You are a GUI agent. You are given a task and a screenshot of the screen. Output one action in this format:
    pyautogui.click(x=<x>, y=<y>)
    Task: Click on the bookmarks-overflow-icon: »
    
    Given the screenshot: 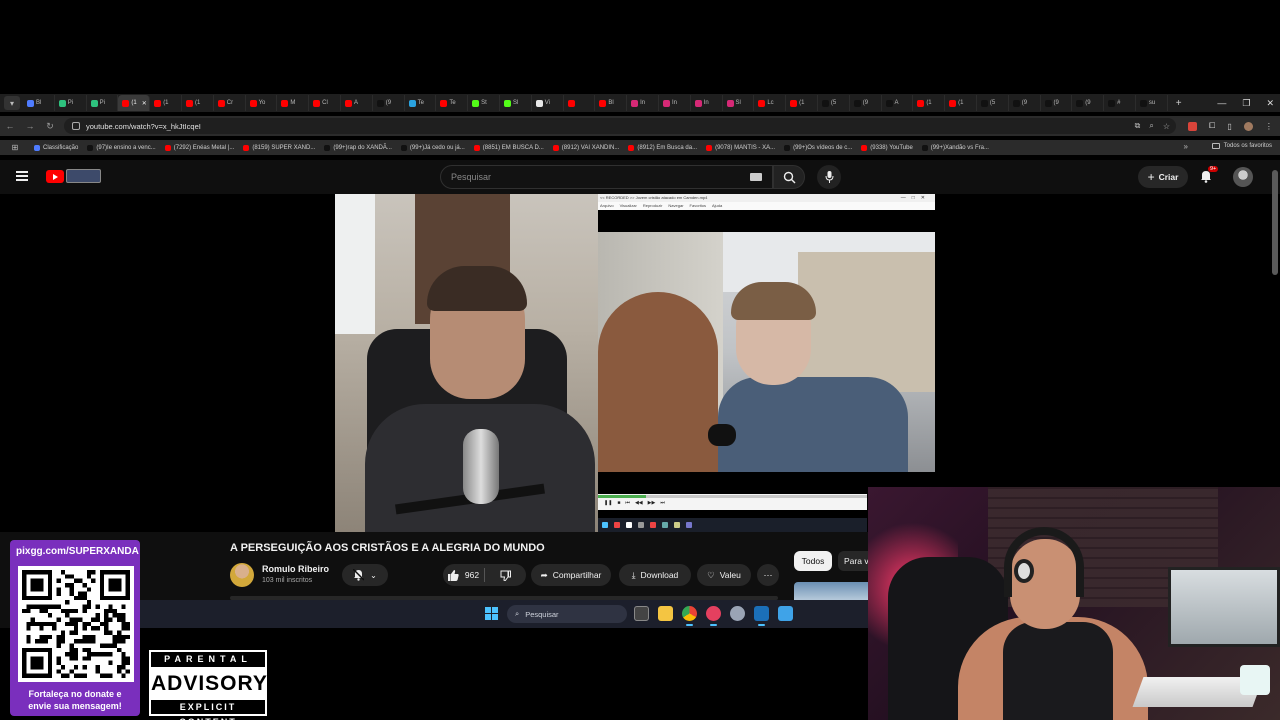 What is the action you would take?
    pyautogui.click(x=1186, y=146)
    